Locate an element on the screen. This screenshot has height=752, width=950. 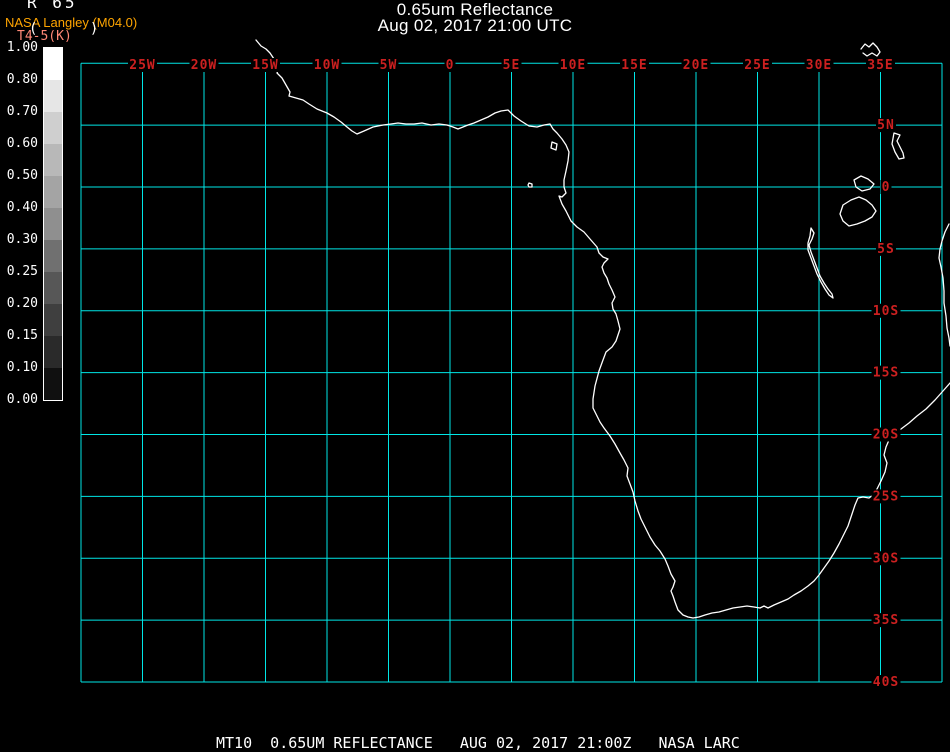
latitude-label: 40S is located at coordinates (886, 682).